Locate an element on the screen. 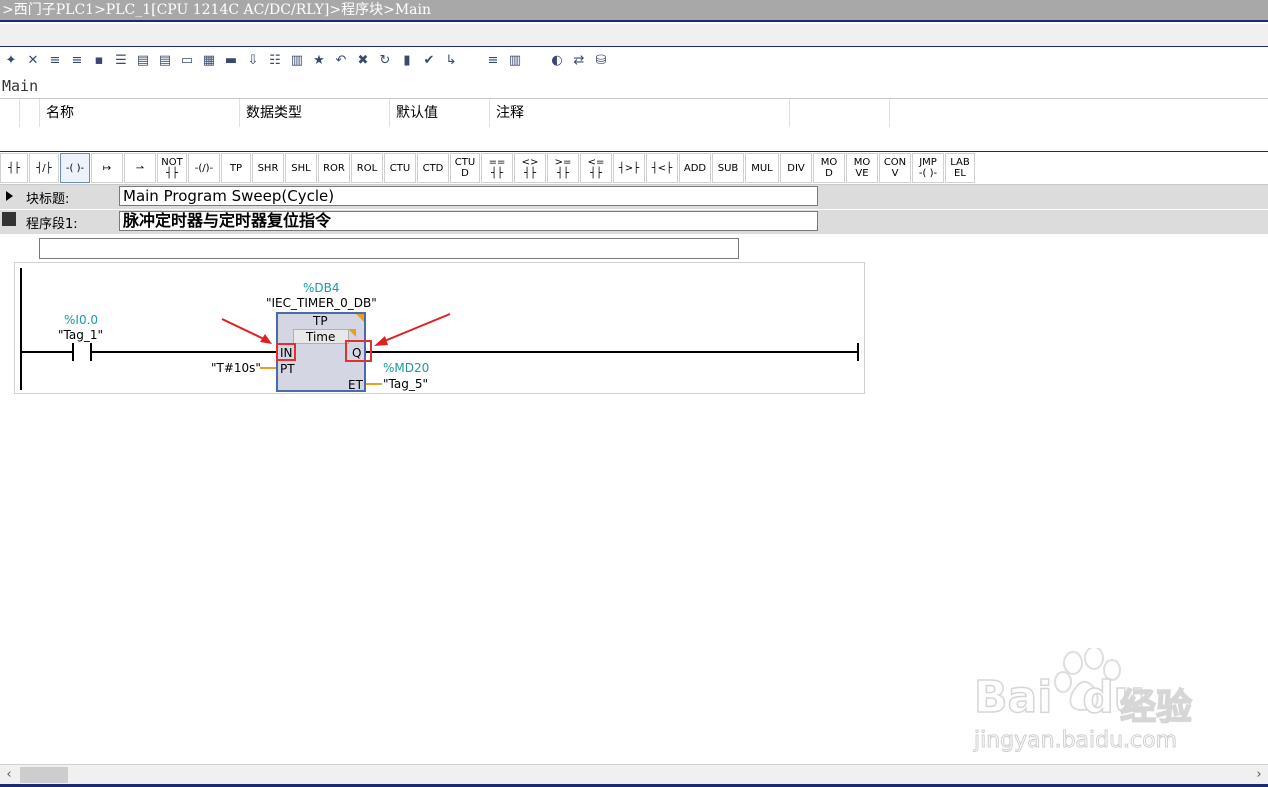 The image size is (1268, 787). contact-tag: "Tag_1" is located at coordinates (80, 335).